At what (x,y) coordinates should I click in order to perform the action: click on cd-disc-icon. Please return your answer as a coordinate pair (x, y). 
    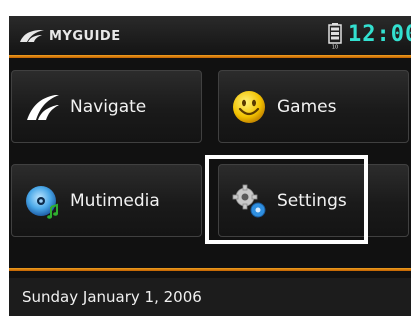
    Looking at the image, I should click on (42, 202).